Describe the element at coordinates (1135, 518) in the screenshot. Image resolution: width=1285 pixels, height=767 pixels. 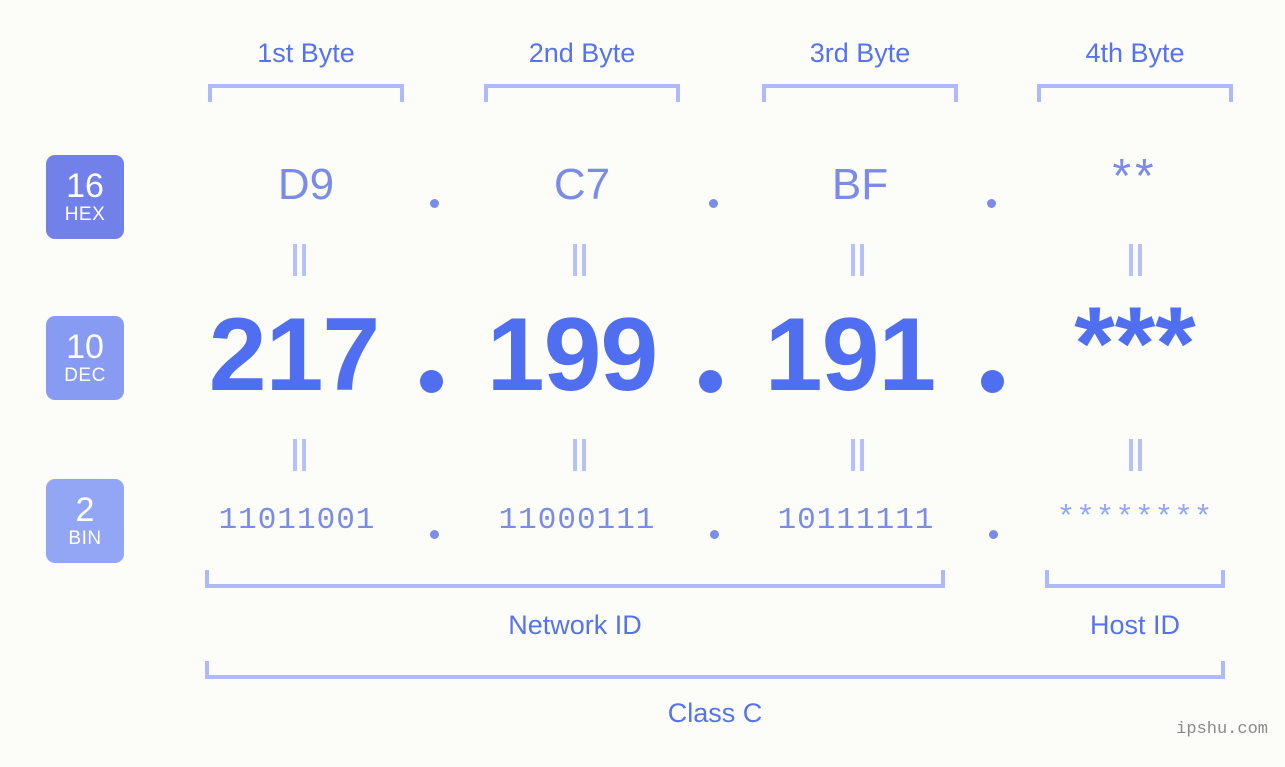
I see `bin-byte-4: ********` at that location.